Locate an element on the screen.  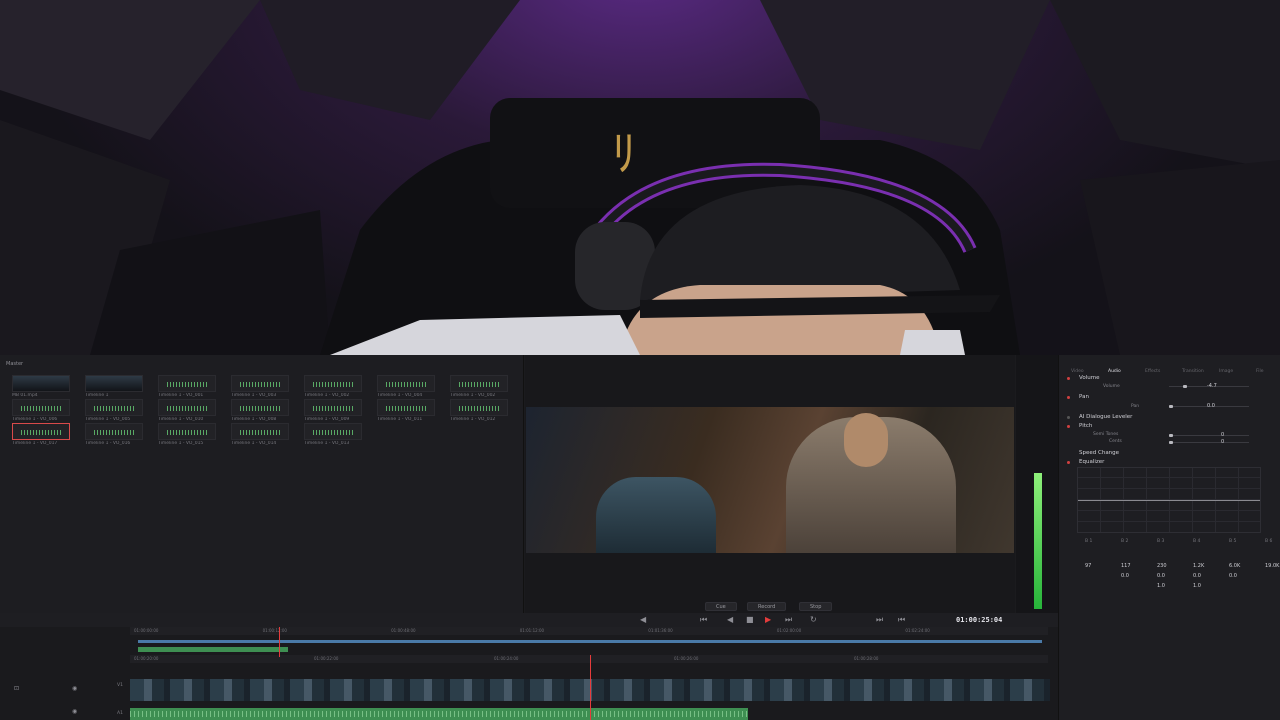
pan-enable-dot is located at coordinates (1068, 397).